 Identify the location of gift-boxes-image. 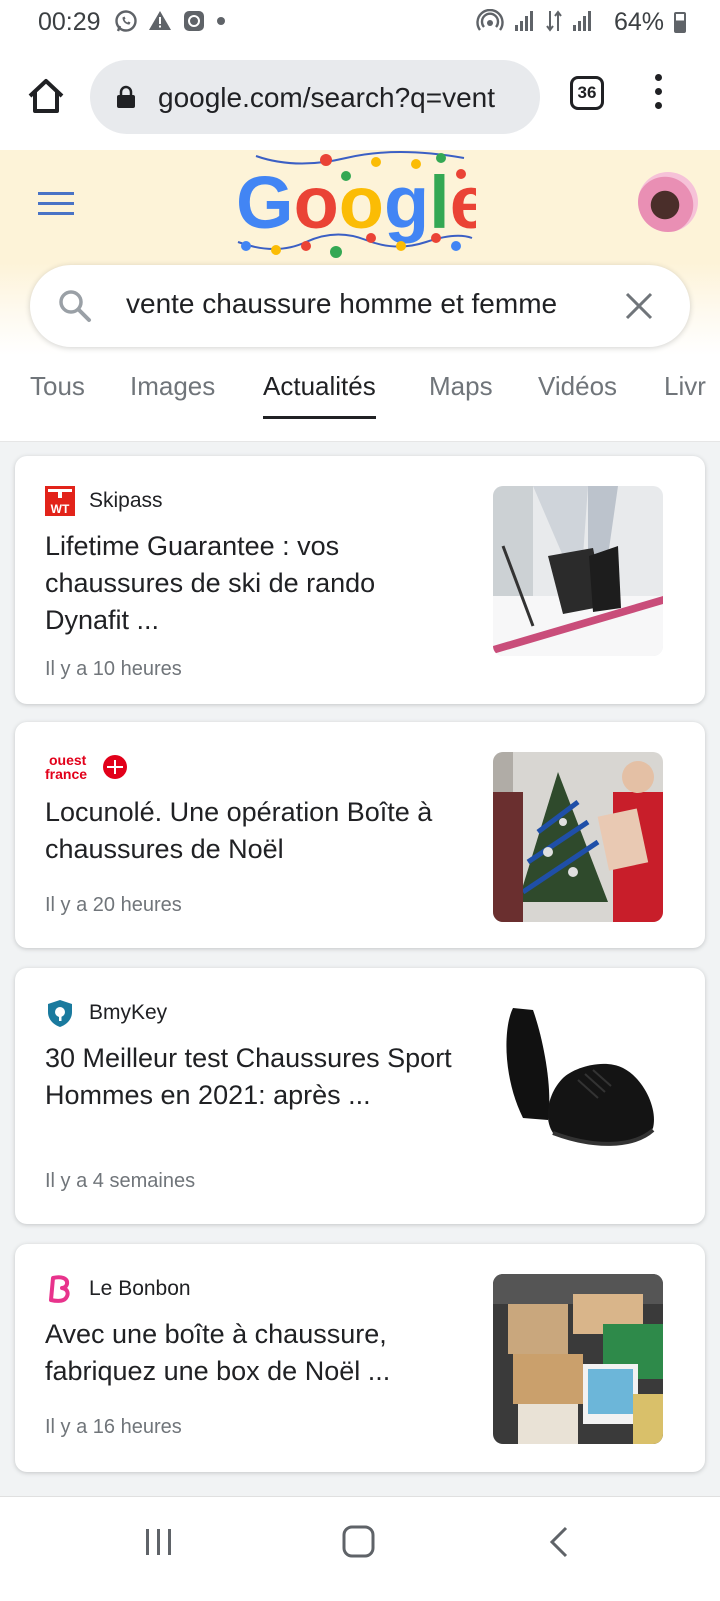
(578, 1359).